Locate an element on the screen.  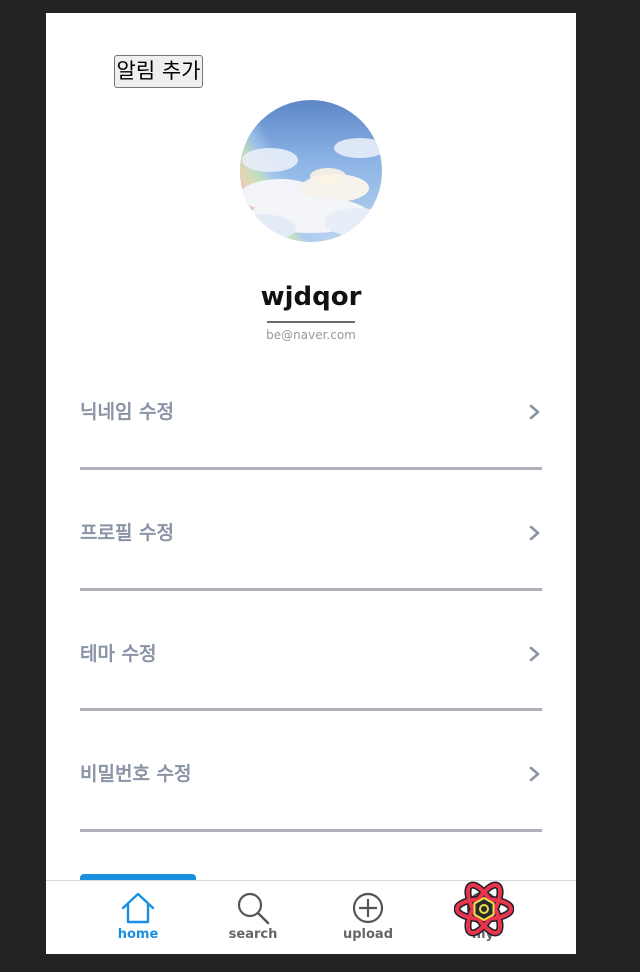
tab-search: search is located at coordinates (253, 917).